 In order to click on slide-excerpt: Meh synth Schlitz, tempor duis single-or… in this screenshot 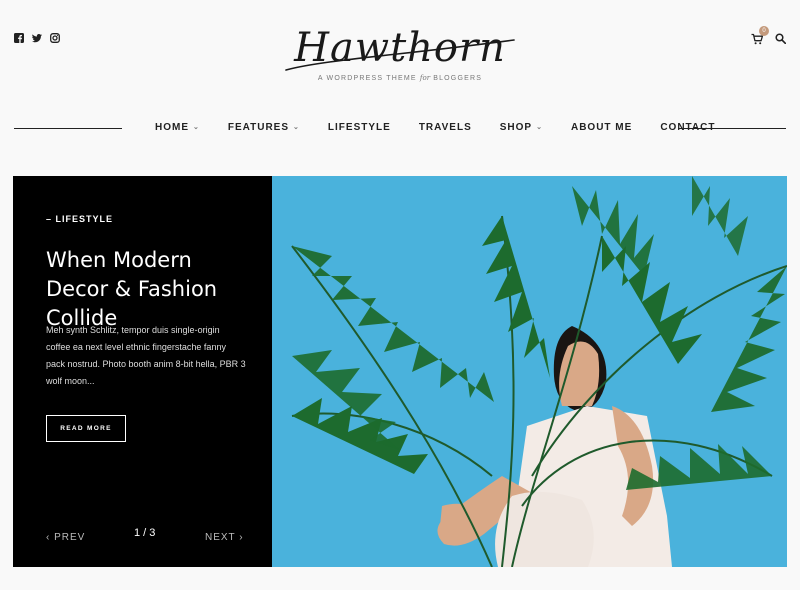, I will do `click(146, 355)`.